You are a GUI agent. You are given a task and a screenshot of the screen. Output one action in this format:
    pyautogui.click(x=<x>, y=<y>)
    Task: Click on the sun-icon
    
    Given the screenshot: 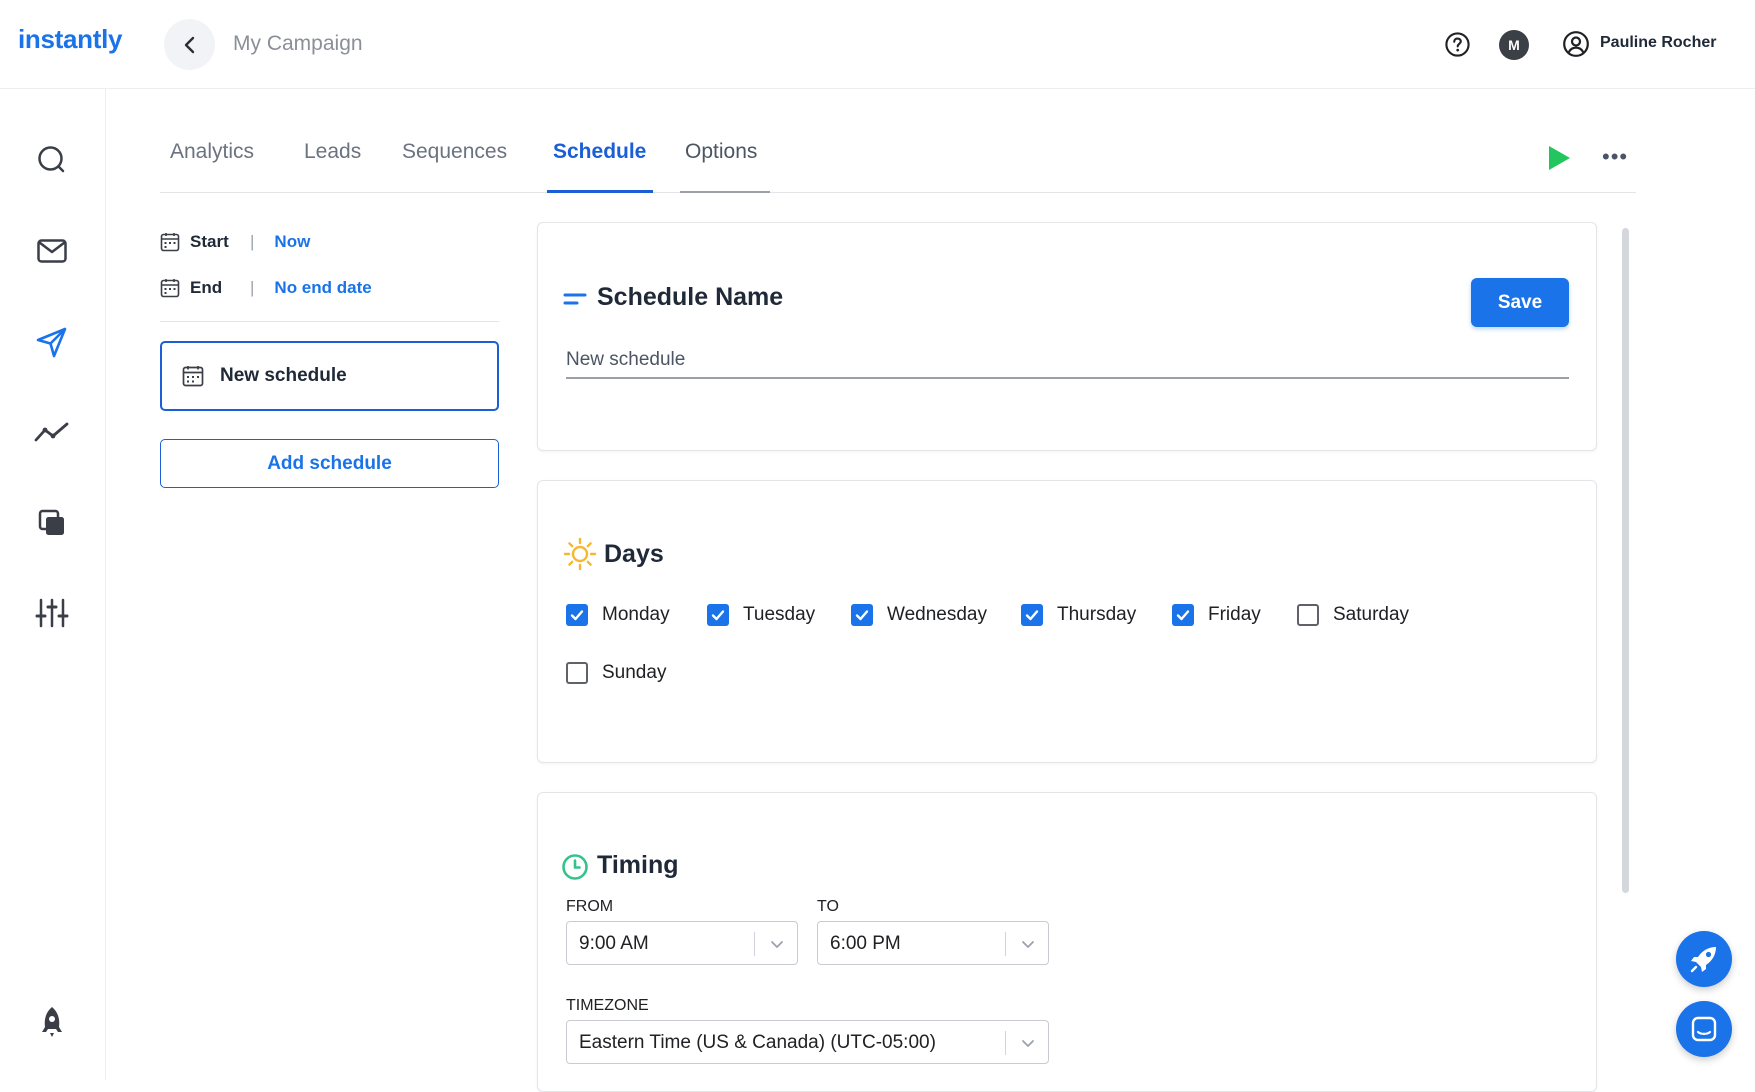 What is the action you would take?
    pyautogui.click(x=580, y=554)
    